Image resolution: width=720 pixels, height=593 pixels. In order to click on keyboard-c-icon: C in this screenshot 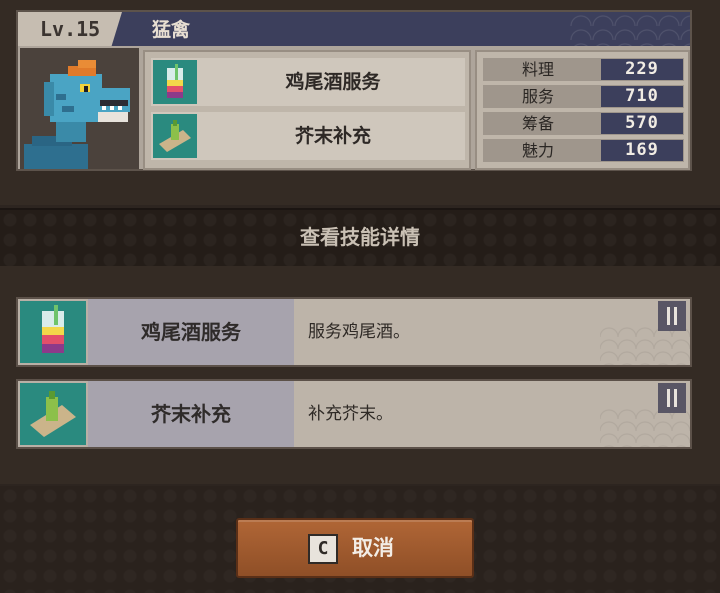, I will do `click(323, 549)`.